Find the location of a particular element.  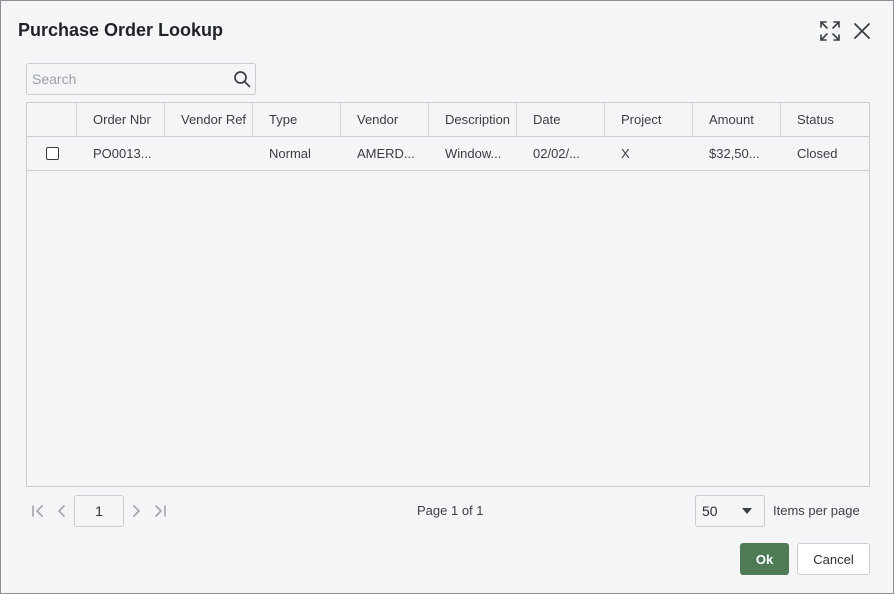

search-icon is located at coordinates (242, 79).